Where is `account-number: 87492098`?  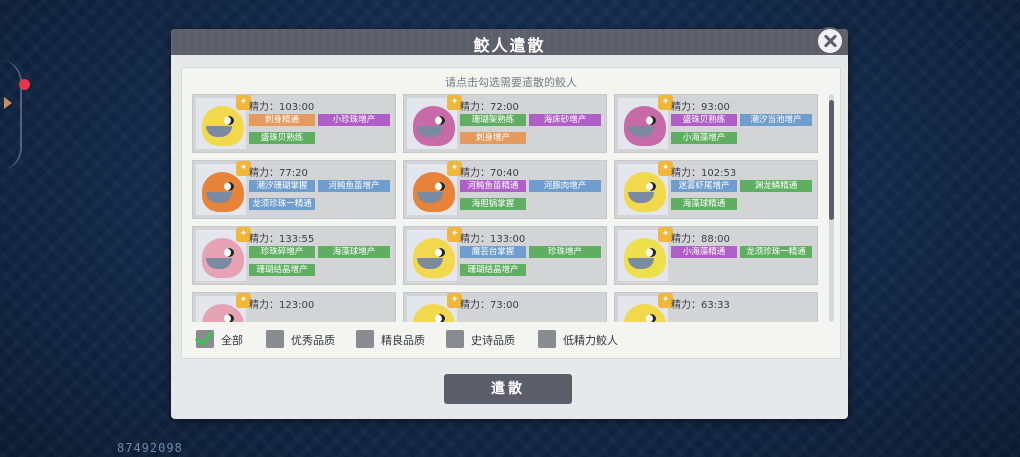
account-number: 87492098 is located at coordinates (150, 448).